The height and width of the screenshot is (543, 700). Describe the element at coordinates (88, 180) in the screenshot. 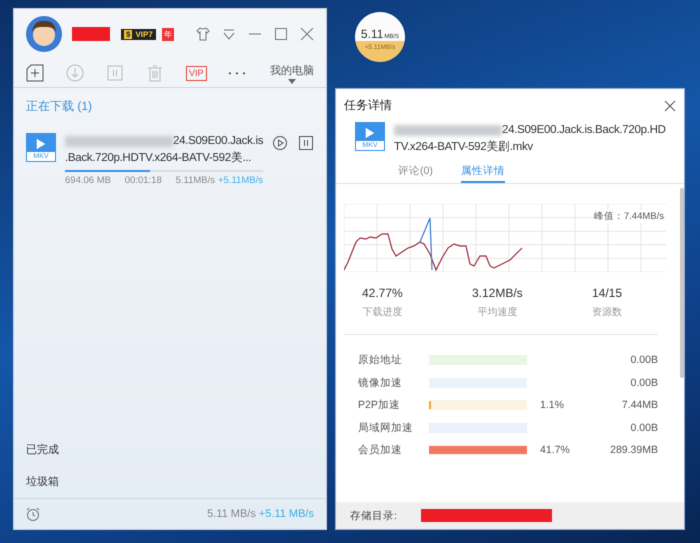

I see `file-size: 694.06 MB` at that location.